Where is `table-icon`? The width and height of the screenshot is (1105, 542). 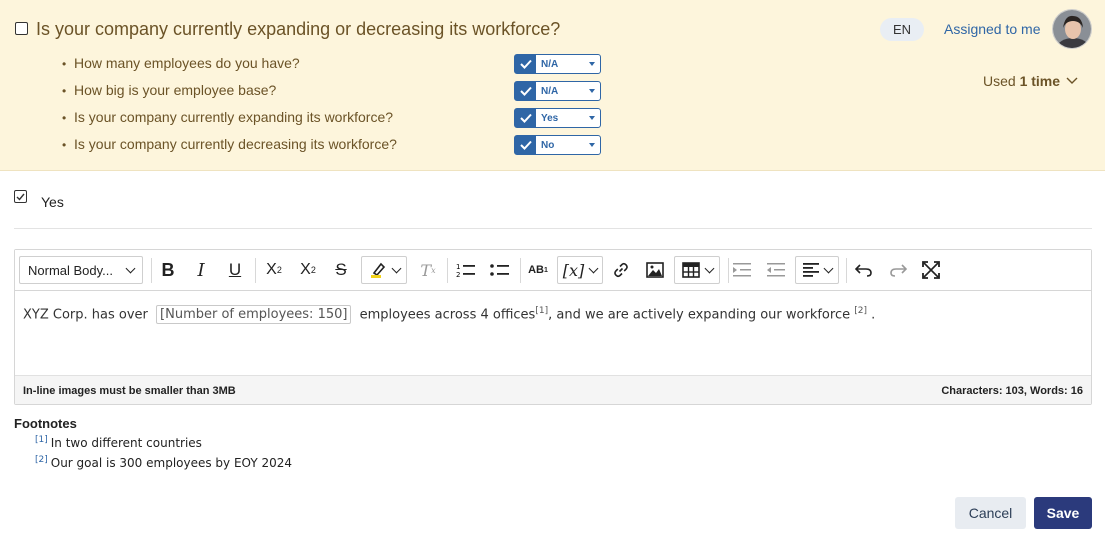
table-icon is located at coordinates (690, 270).